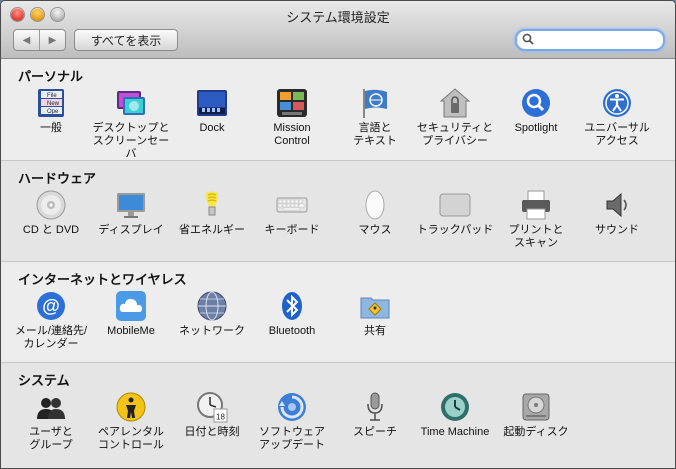 The height and width of the screenshot is (469, 676). I want to click on pref-users-groups: ユーザと グループ, so click(51, 421).